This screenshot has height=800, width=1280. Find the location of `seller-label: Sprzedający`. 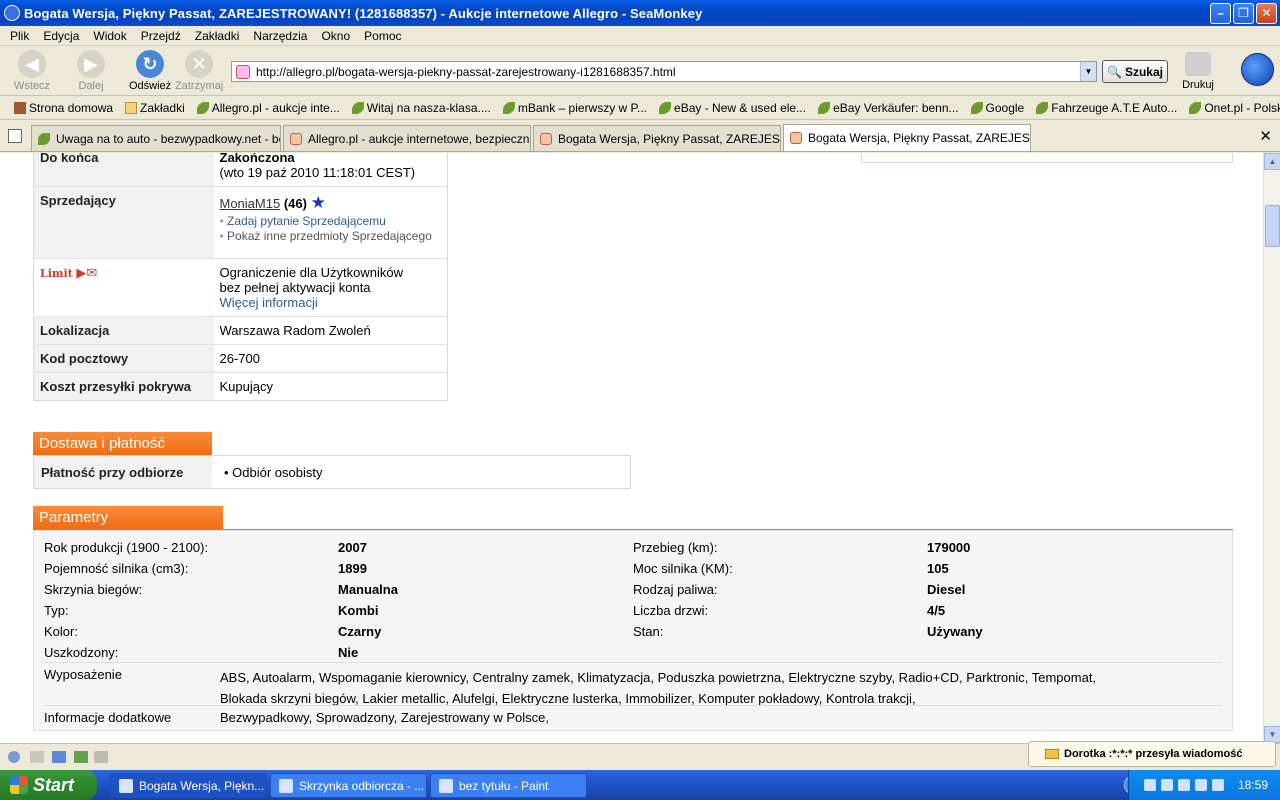

seller-label: Sprzedający is located at coordinates (123, 222).